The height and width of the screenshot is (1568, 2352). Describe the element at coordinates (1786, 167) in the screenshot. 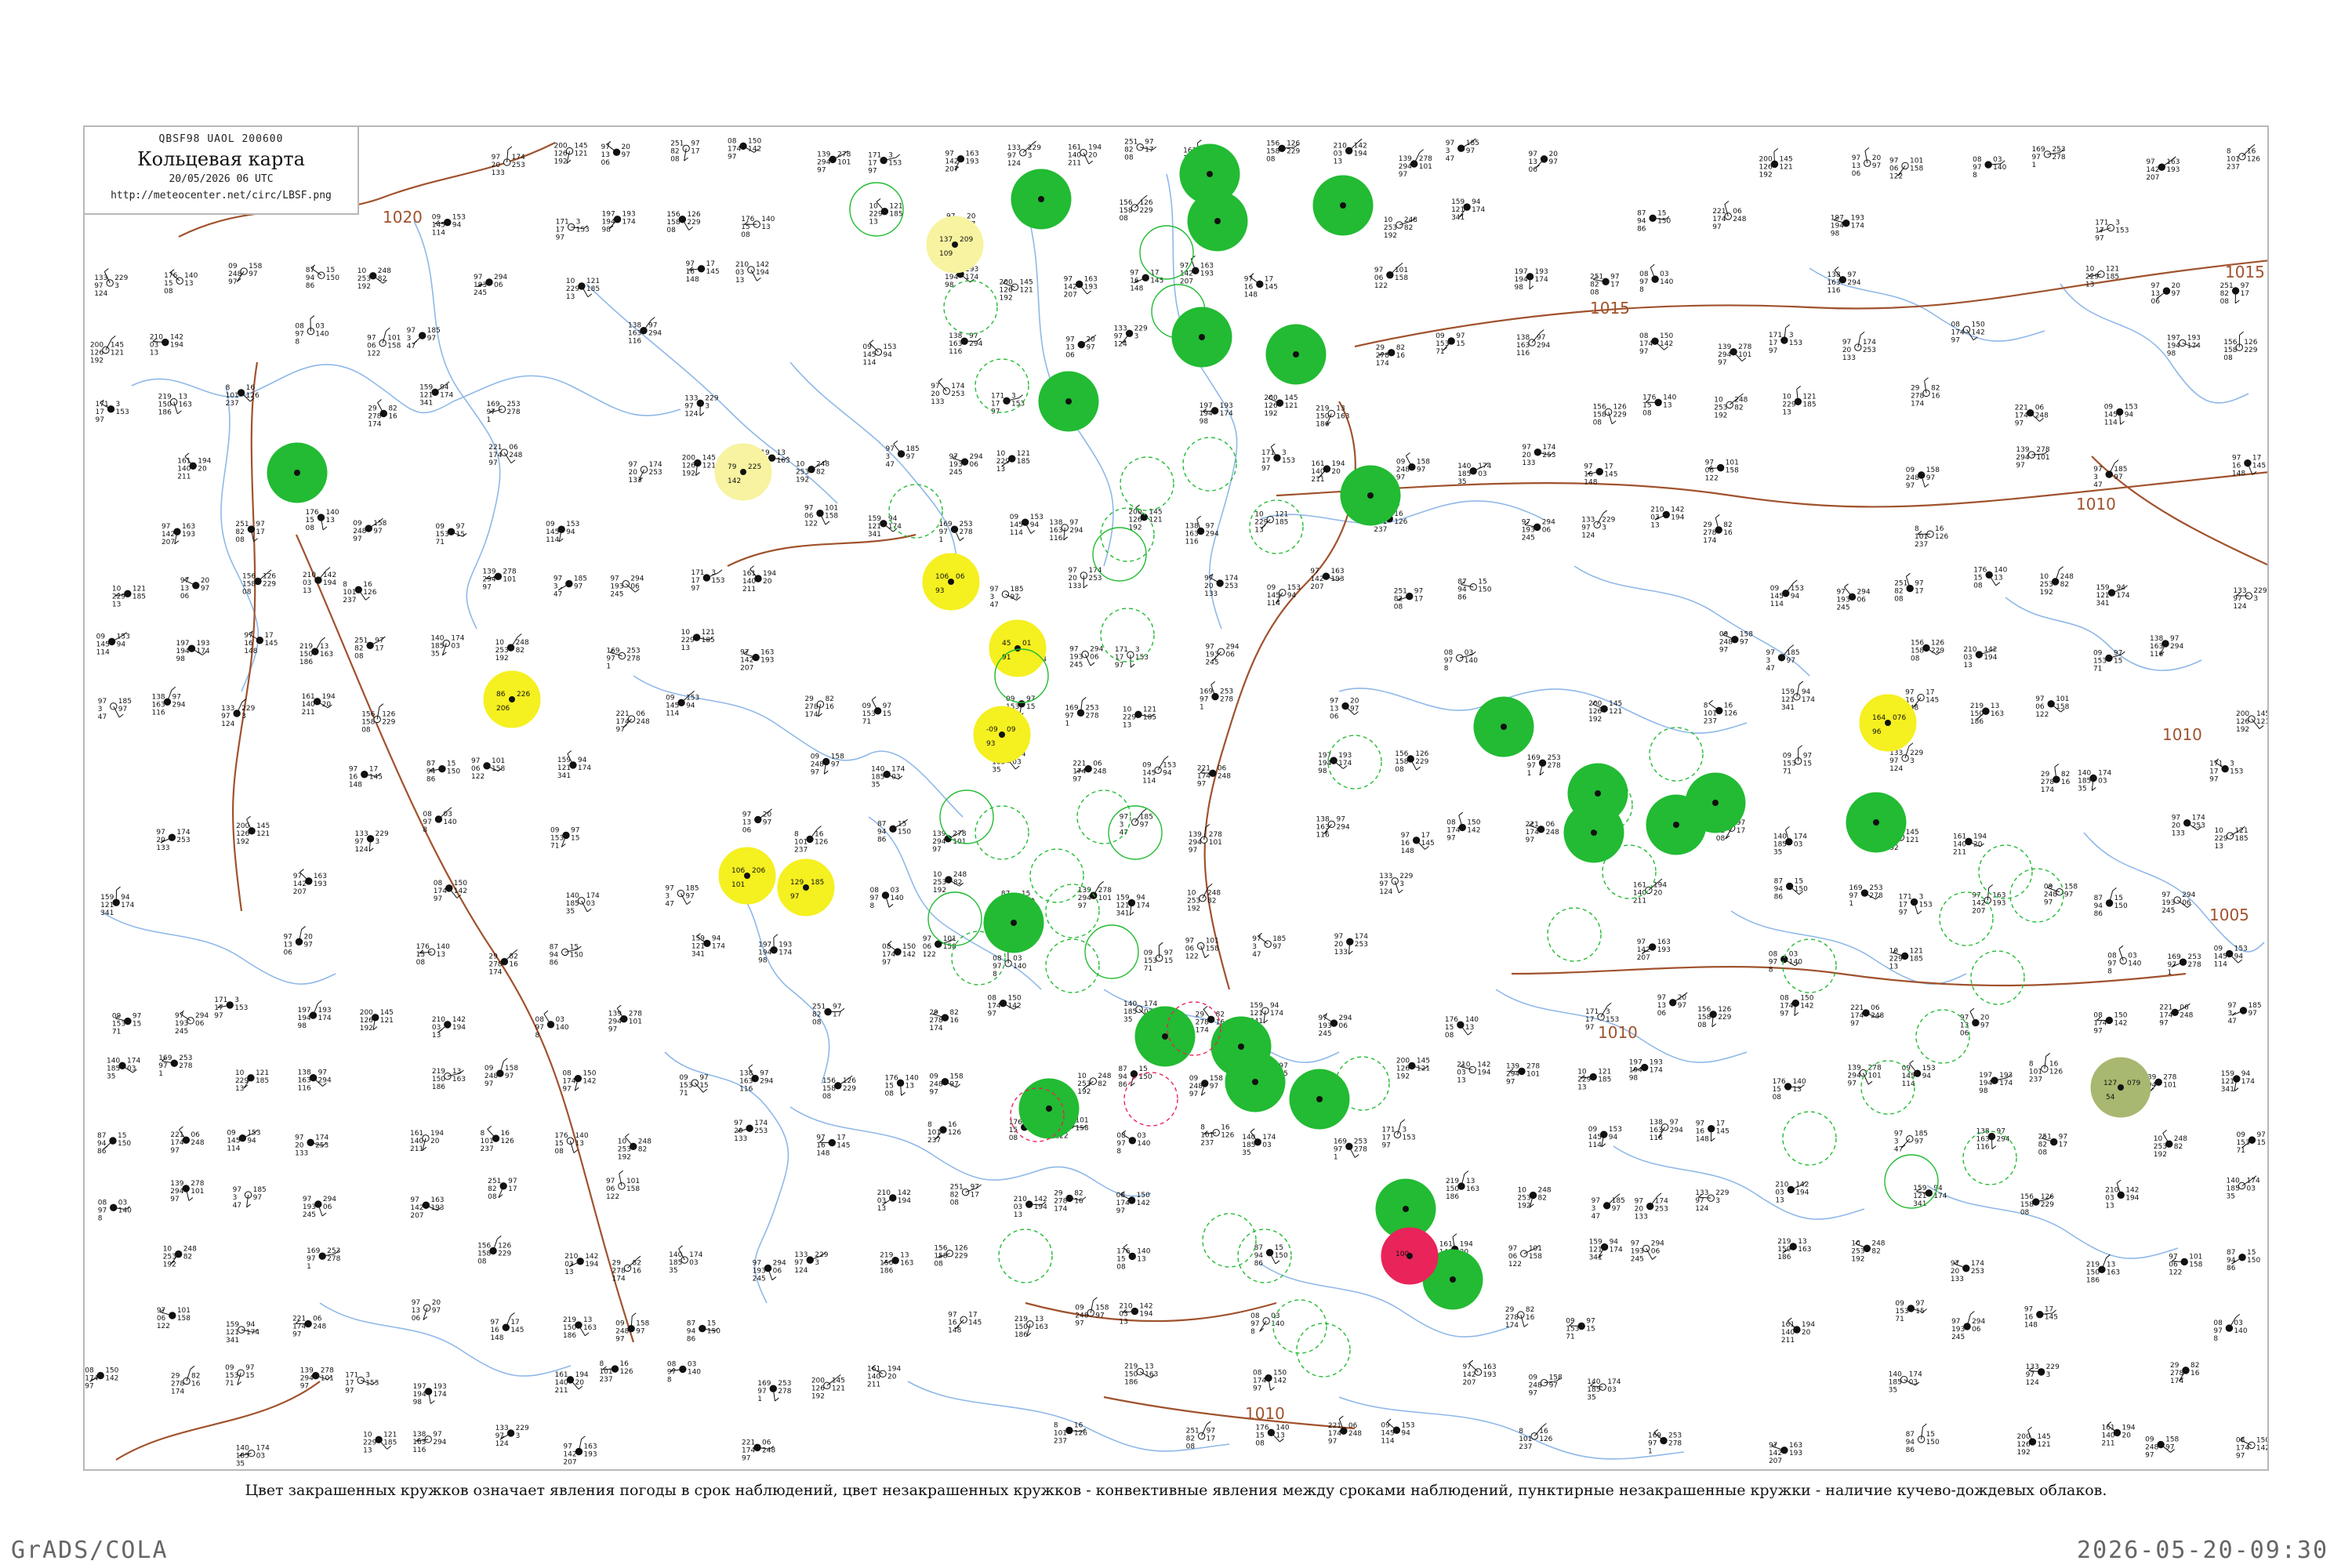

I see `station-value: 121` at that location.